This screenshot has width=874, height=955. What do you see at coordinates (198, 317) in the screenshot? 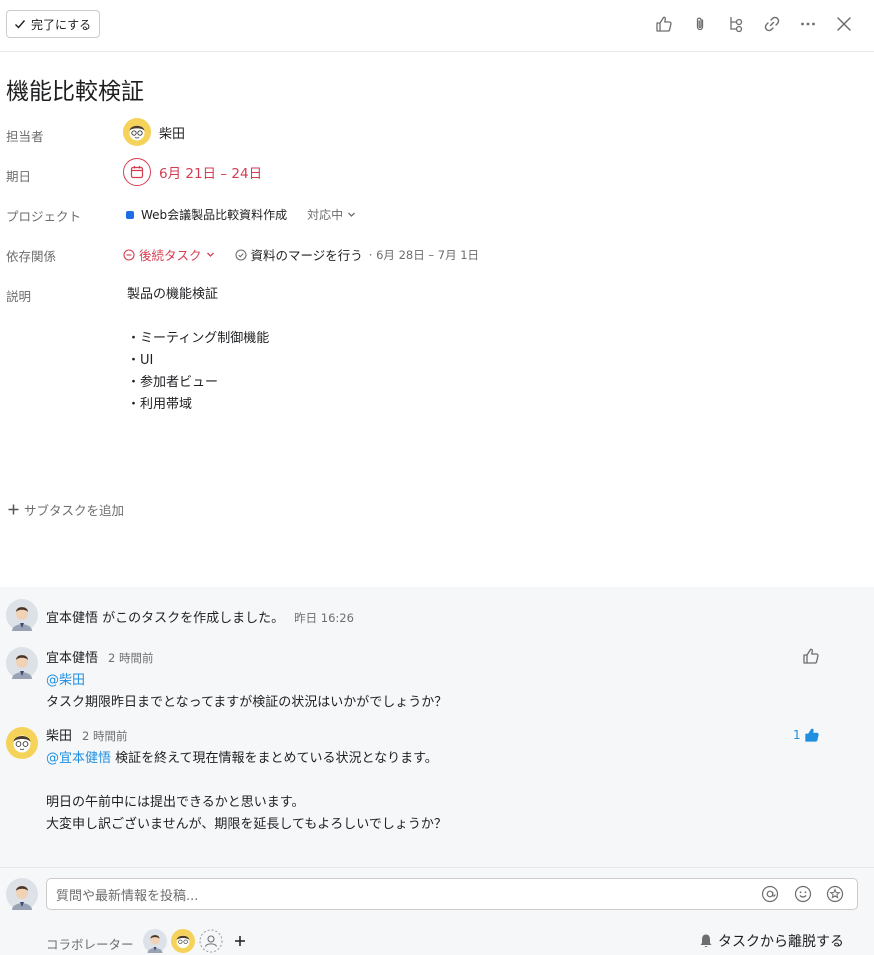
I see `description-line` at bounding box center [198, 317].